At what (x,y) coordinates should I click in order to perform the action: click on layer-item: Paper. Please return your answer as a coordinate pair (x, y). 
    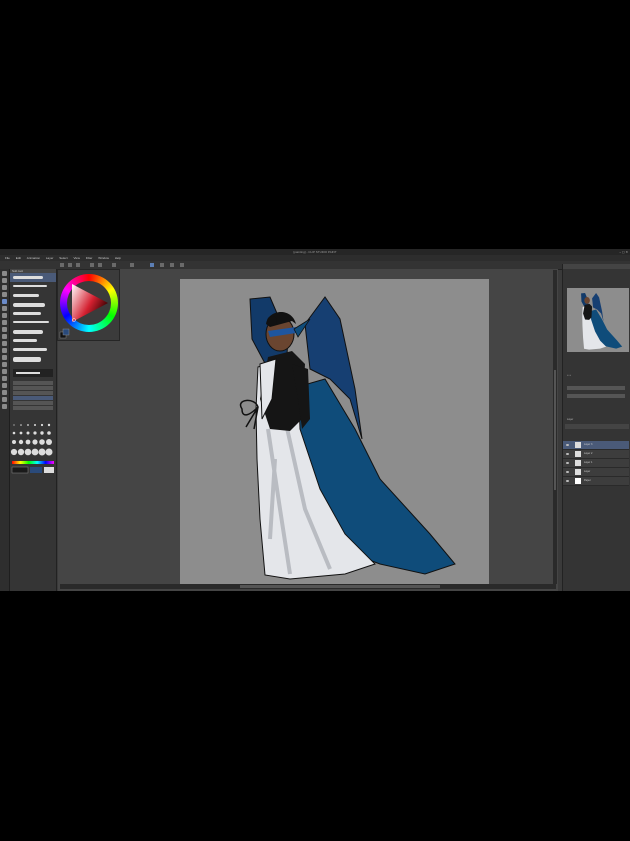
    Looking at the image, I should click on (596, 481).